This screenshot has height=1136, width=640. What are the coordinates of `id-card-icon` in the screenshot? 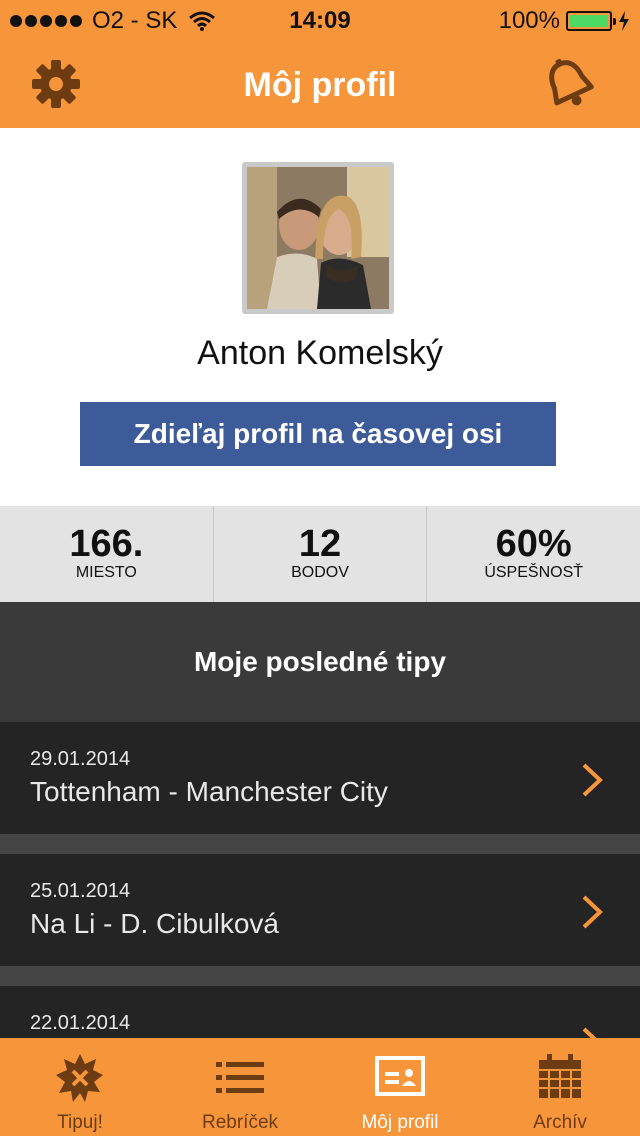 It's located at (400, 1076).